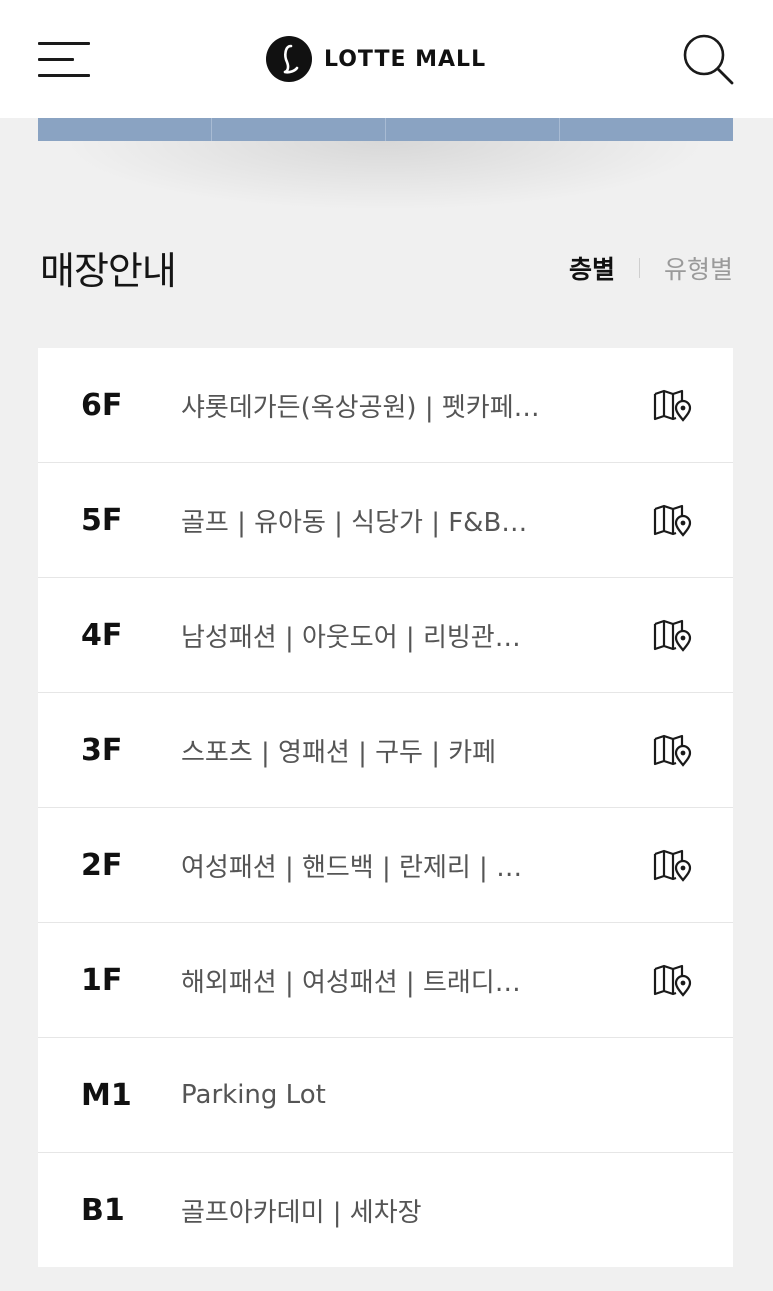 The image size is (773, 1291). What do you see at coordinates (639, 268) in the screenshot?
I see `tab-divider` at bounding box center [639, 268].